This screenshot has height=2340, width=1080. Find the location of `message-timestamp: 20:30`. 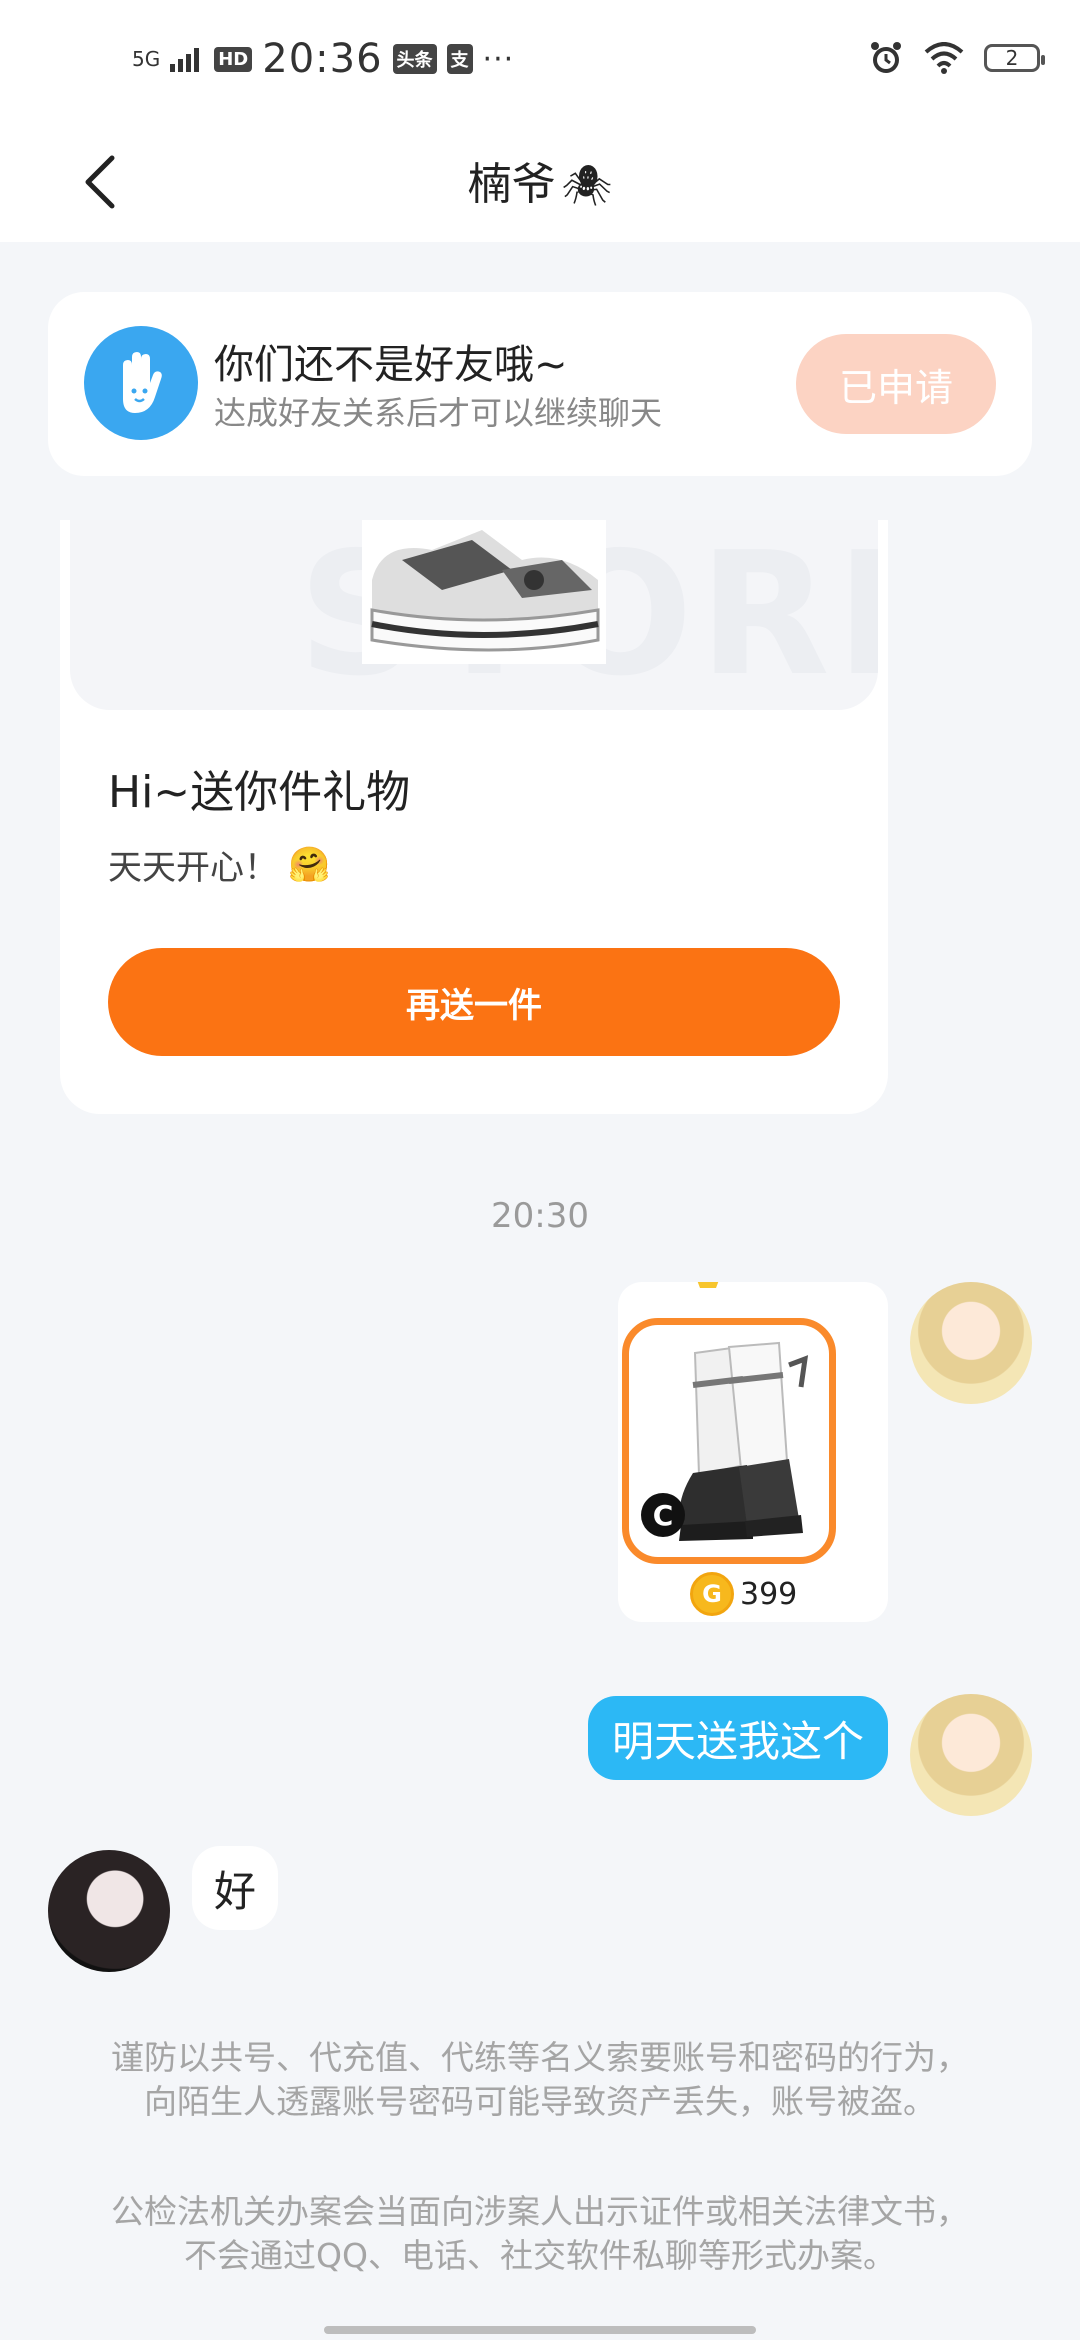

message-timestamp: 20:30 is located at coordinates (540, 1216).